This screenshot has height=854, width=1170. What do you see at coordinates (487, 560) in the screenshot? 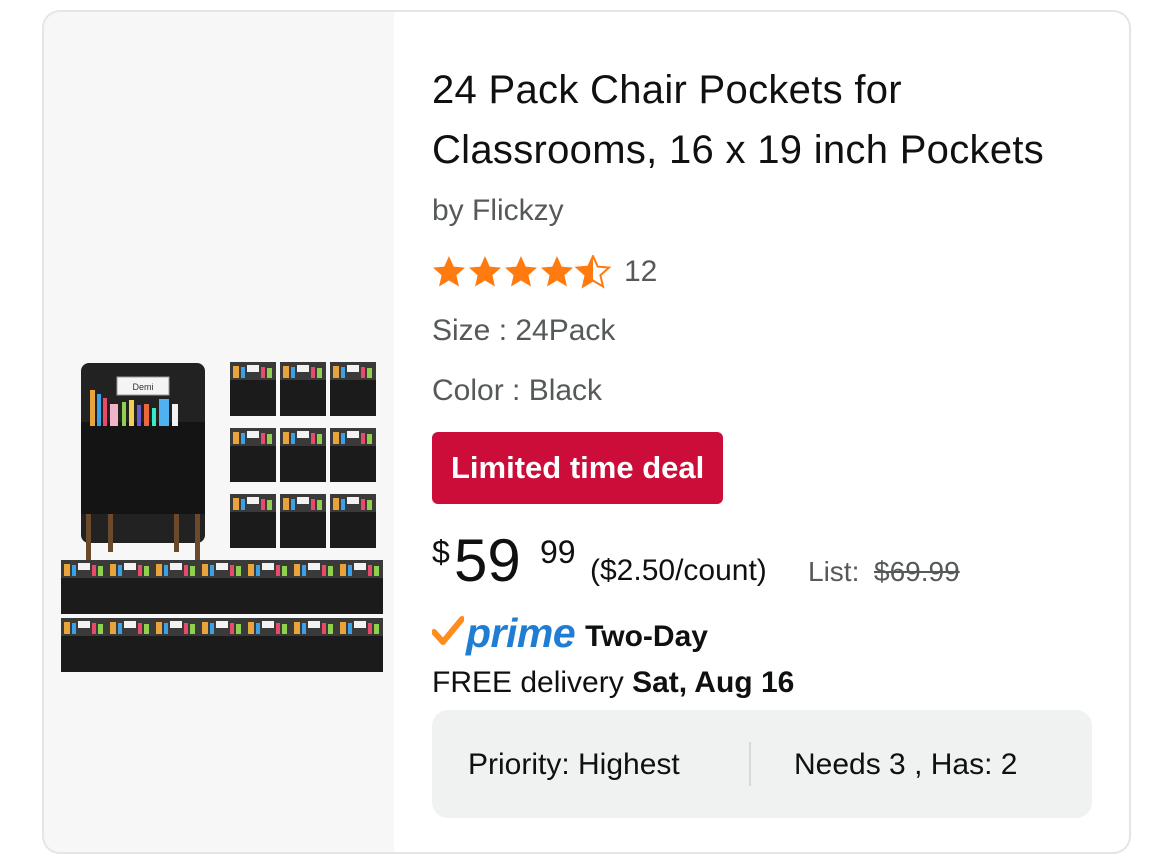
I see `price-whole: 59` at bounding box center [487, 560].